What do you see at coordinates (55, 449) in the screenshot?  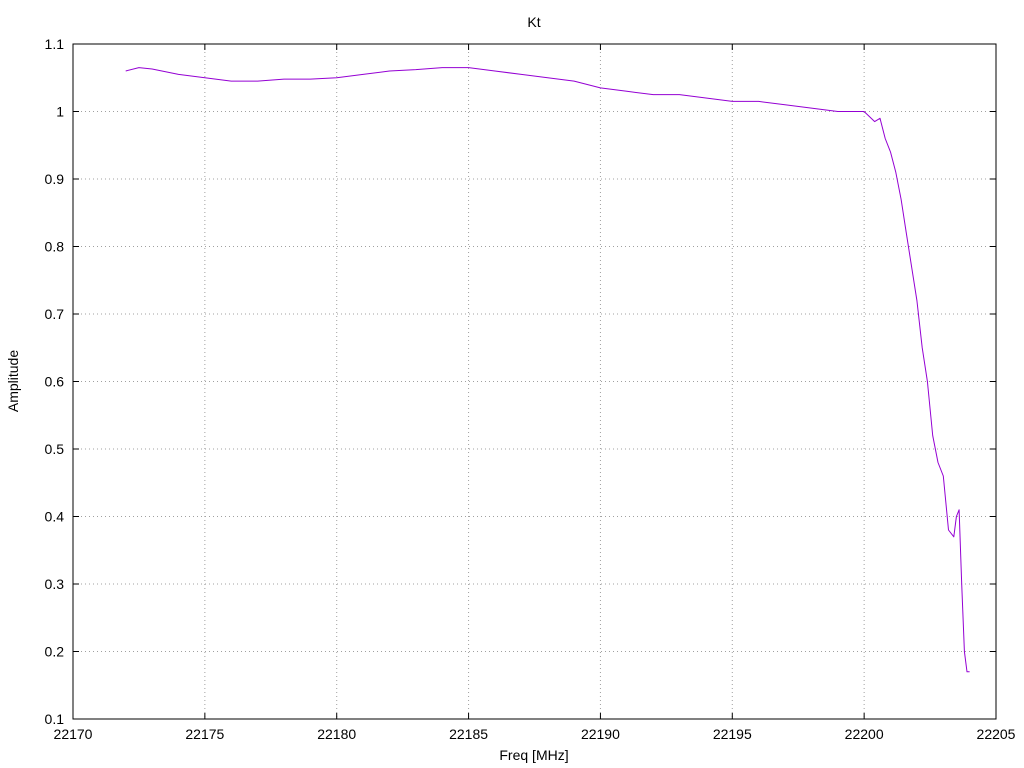 I see `y-tick-label: 0.5` at bounding box center [55, 449].